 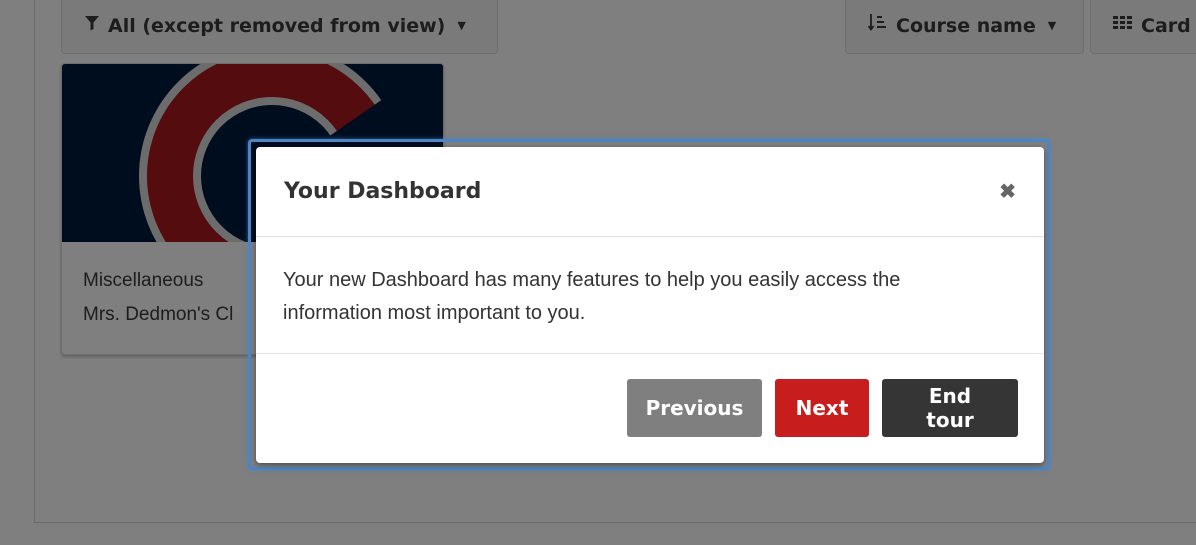 I want to click on close-icon: ✖, so click(x=1007, y=191).